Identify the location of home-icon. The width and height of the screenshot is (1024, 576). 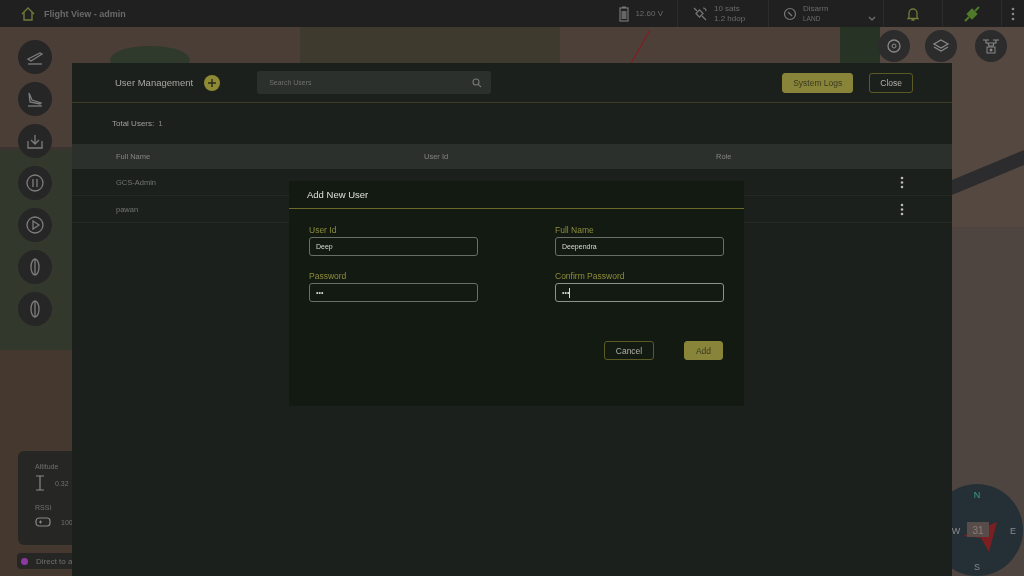
(28, 13).